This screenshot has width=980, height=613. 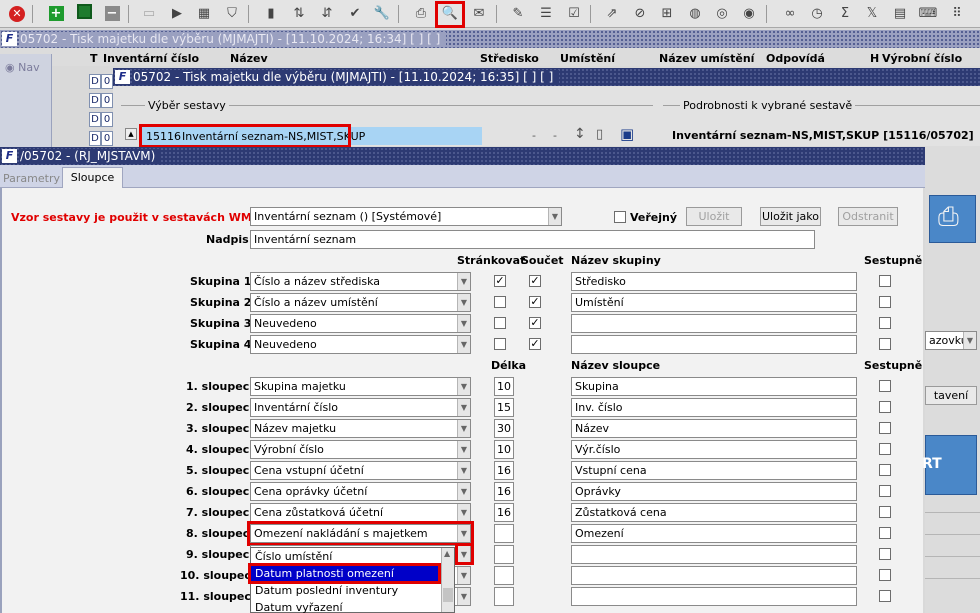 What do you see at coordinates (360, 386) in the screenshot?
I see `column-1-combo: Skupina majetku ▼` at bounding box center [360, 386].